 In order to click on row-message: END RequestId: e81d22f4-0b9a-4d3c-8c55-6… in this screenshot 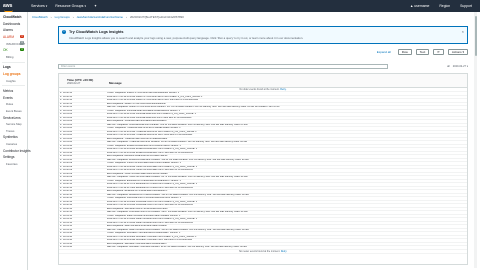, I will do `click(137, 156)`.